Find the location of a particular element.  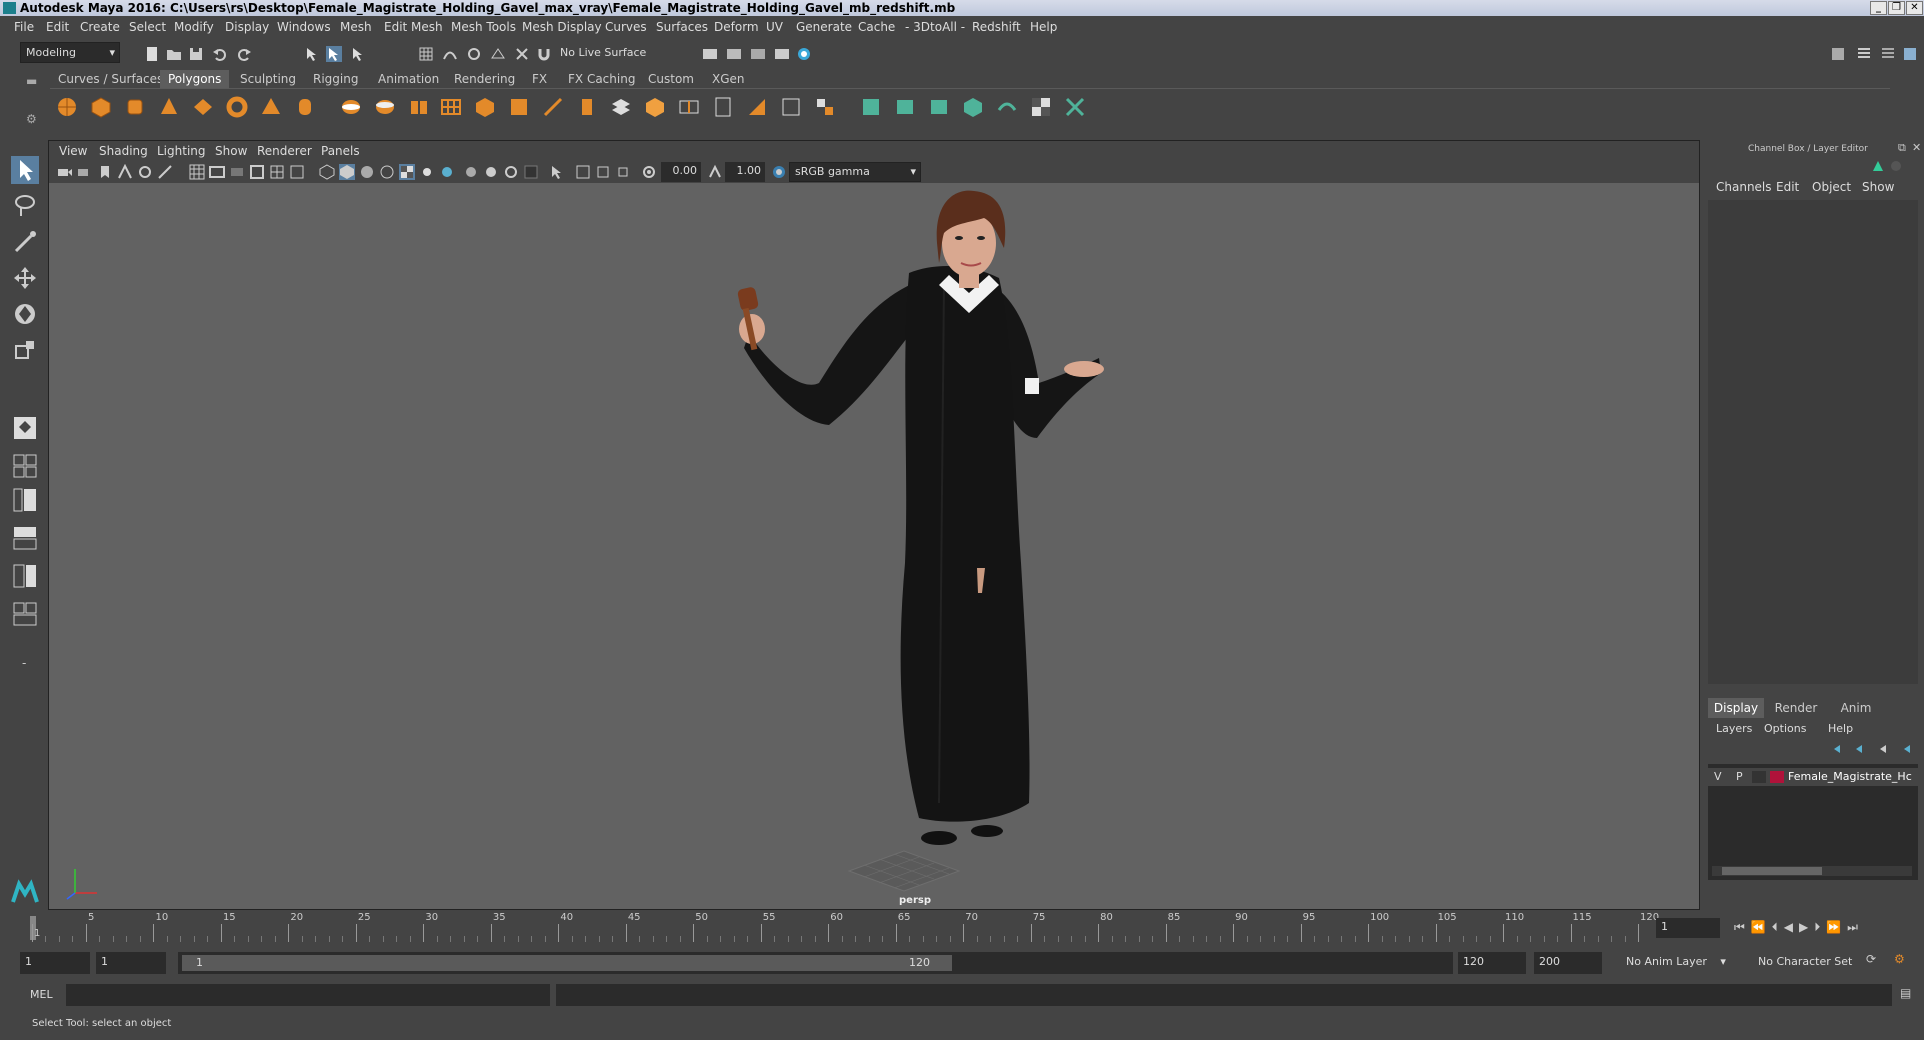

layer-visibility-toggle: V is located at coordinates (1718, 776).